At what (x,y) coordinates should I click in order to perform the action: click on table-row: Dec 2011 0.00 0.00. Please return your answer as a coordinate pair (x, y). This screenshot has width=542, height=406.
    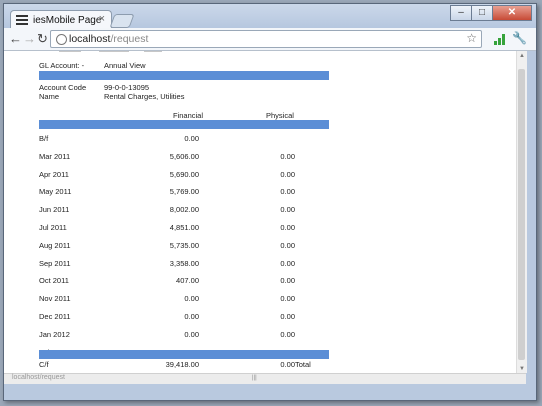
    Looking at the image, I should click on (184, 317).